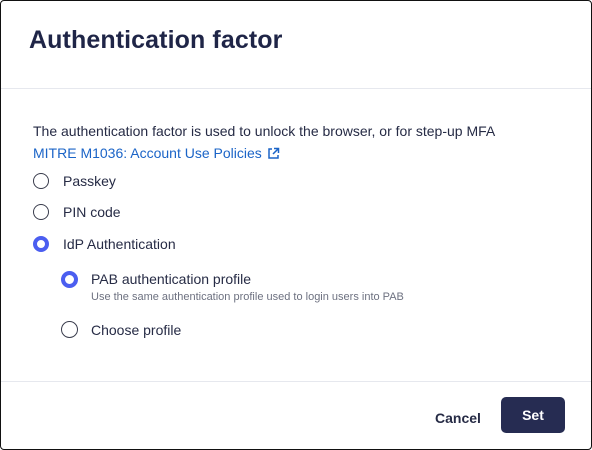  I want to click on radio-button-pab-authentication-profile, so click(69, 279).